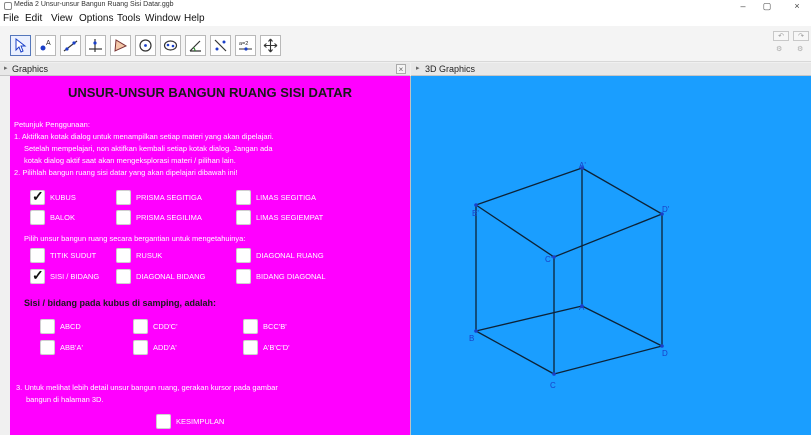  I want to click on minimize-button: –, so click(743, 6).